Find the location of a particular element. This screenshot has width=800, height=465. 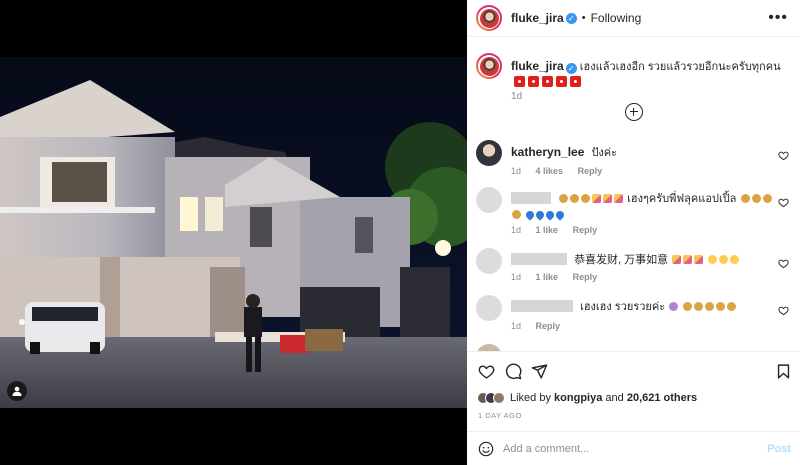

comment-text: เฮงๆครับพี่ฟลุคแอปเปิ้ล is located at coordinates (682, 199).